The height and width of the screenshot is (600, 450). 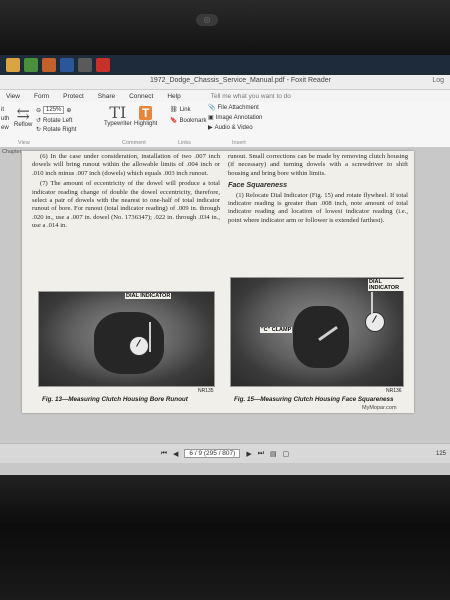 I want to click on zoom-control: ⊖ 125% ⊕, so click(x=53, y=110).